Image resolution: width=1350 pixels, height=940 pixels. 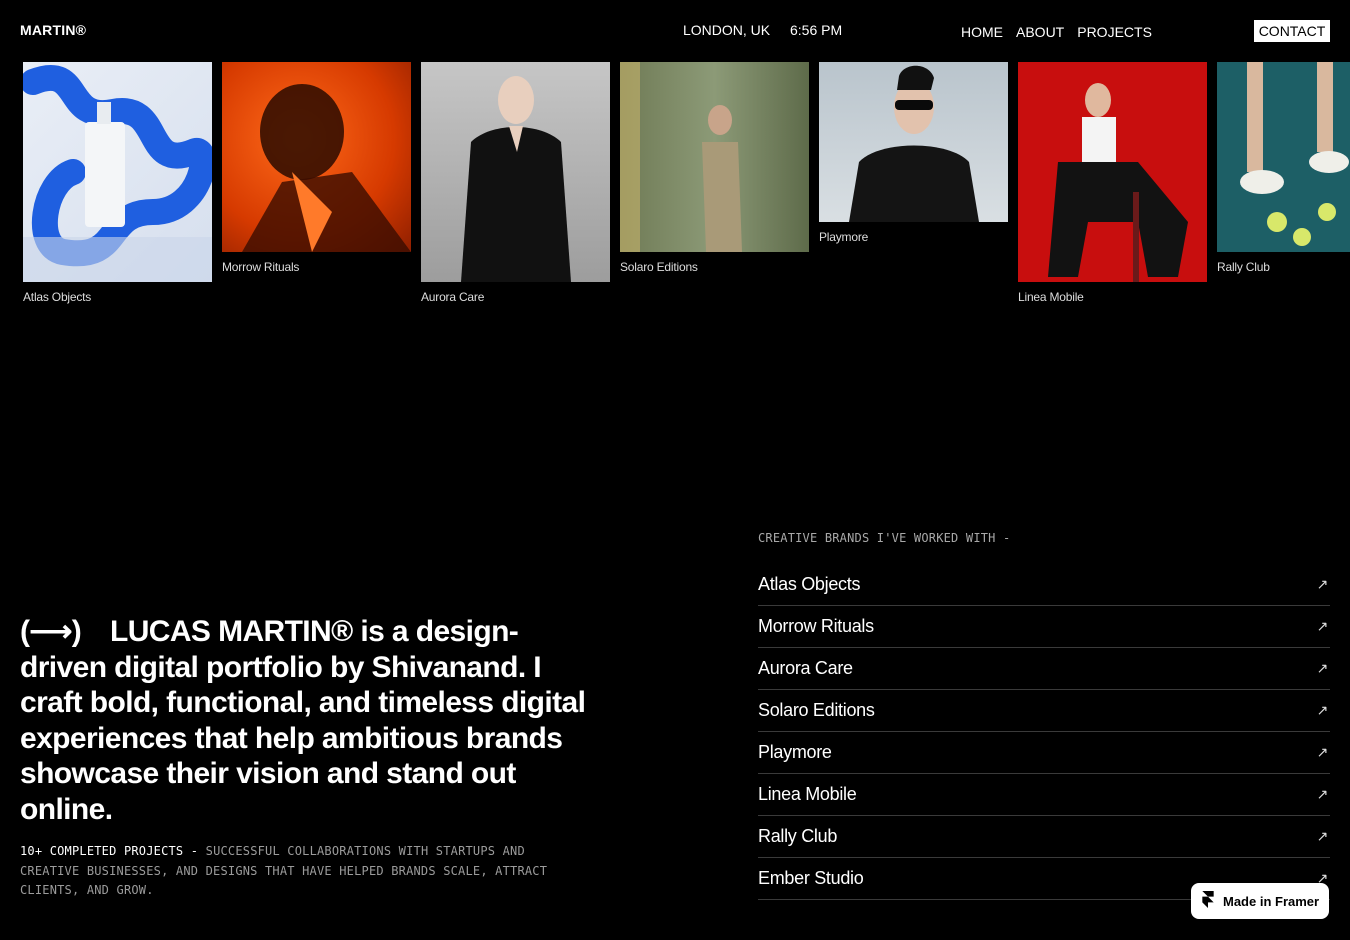 I want to click on project-card-rally: Rally Club, so click(x=1283, y=168).